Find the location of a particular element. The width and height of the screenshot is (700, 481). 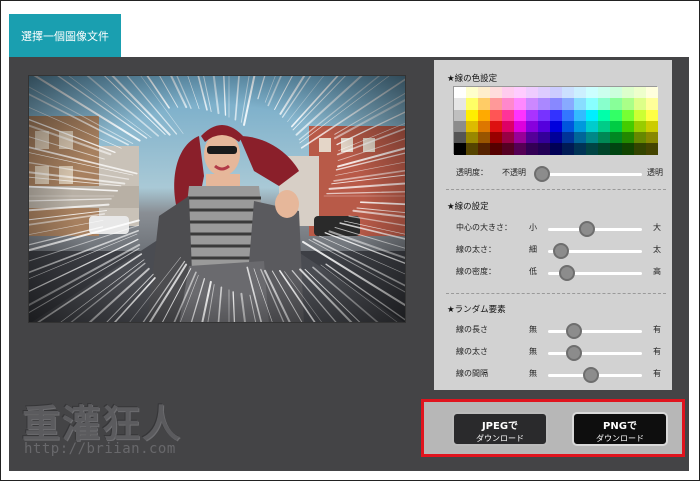

opacity-slider is located at coordinates (588, 174).